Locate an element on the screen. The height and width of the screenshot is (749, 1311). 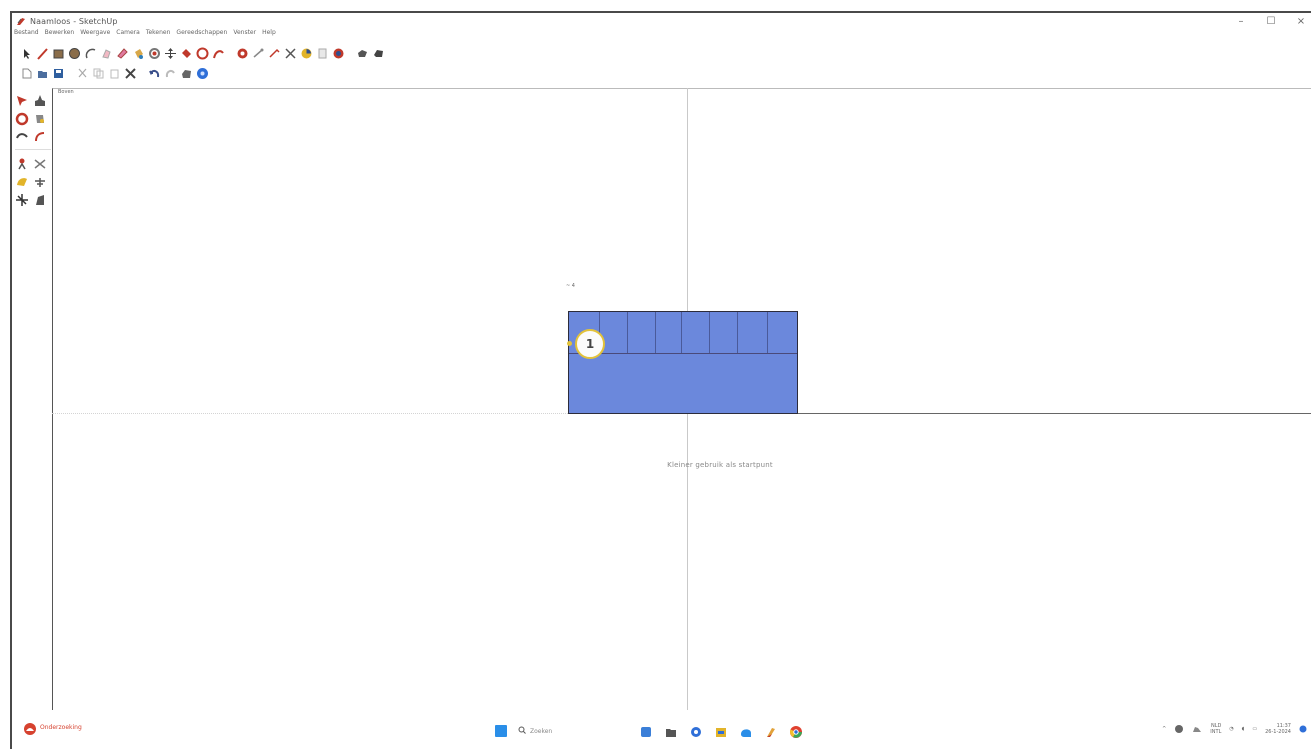
move-tool-icon is located at coordinates (170, 52).